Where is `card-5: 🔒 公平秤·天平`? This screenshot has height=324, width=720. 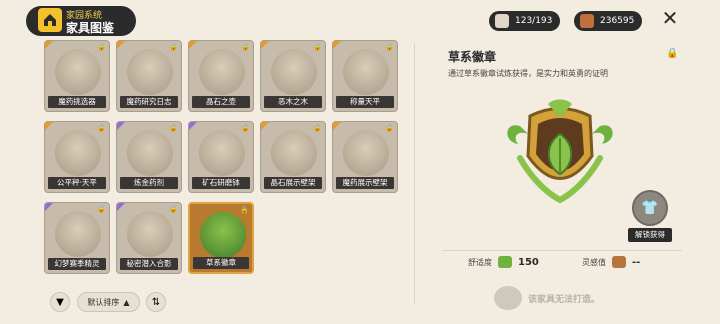 card-5: 🔒 公平秤·天平 is located at coordinates (77, 157).